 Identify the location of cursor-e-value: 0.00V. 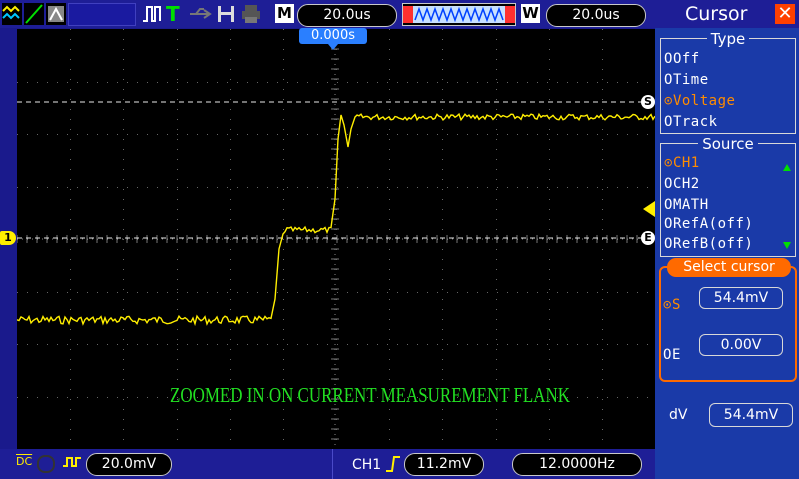
(741, 345).